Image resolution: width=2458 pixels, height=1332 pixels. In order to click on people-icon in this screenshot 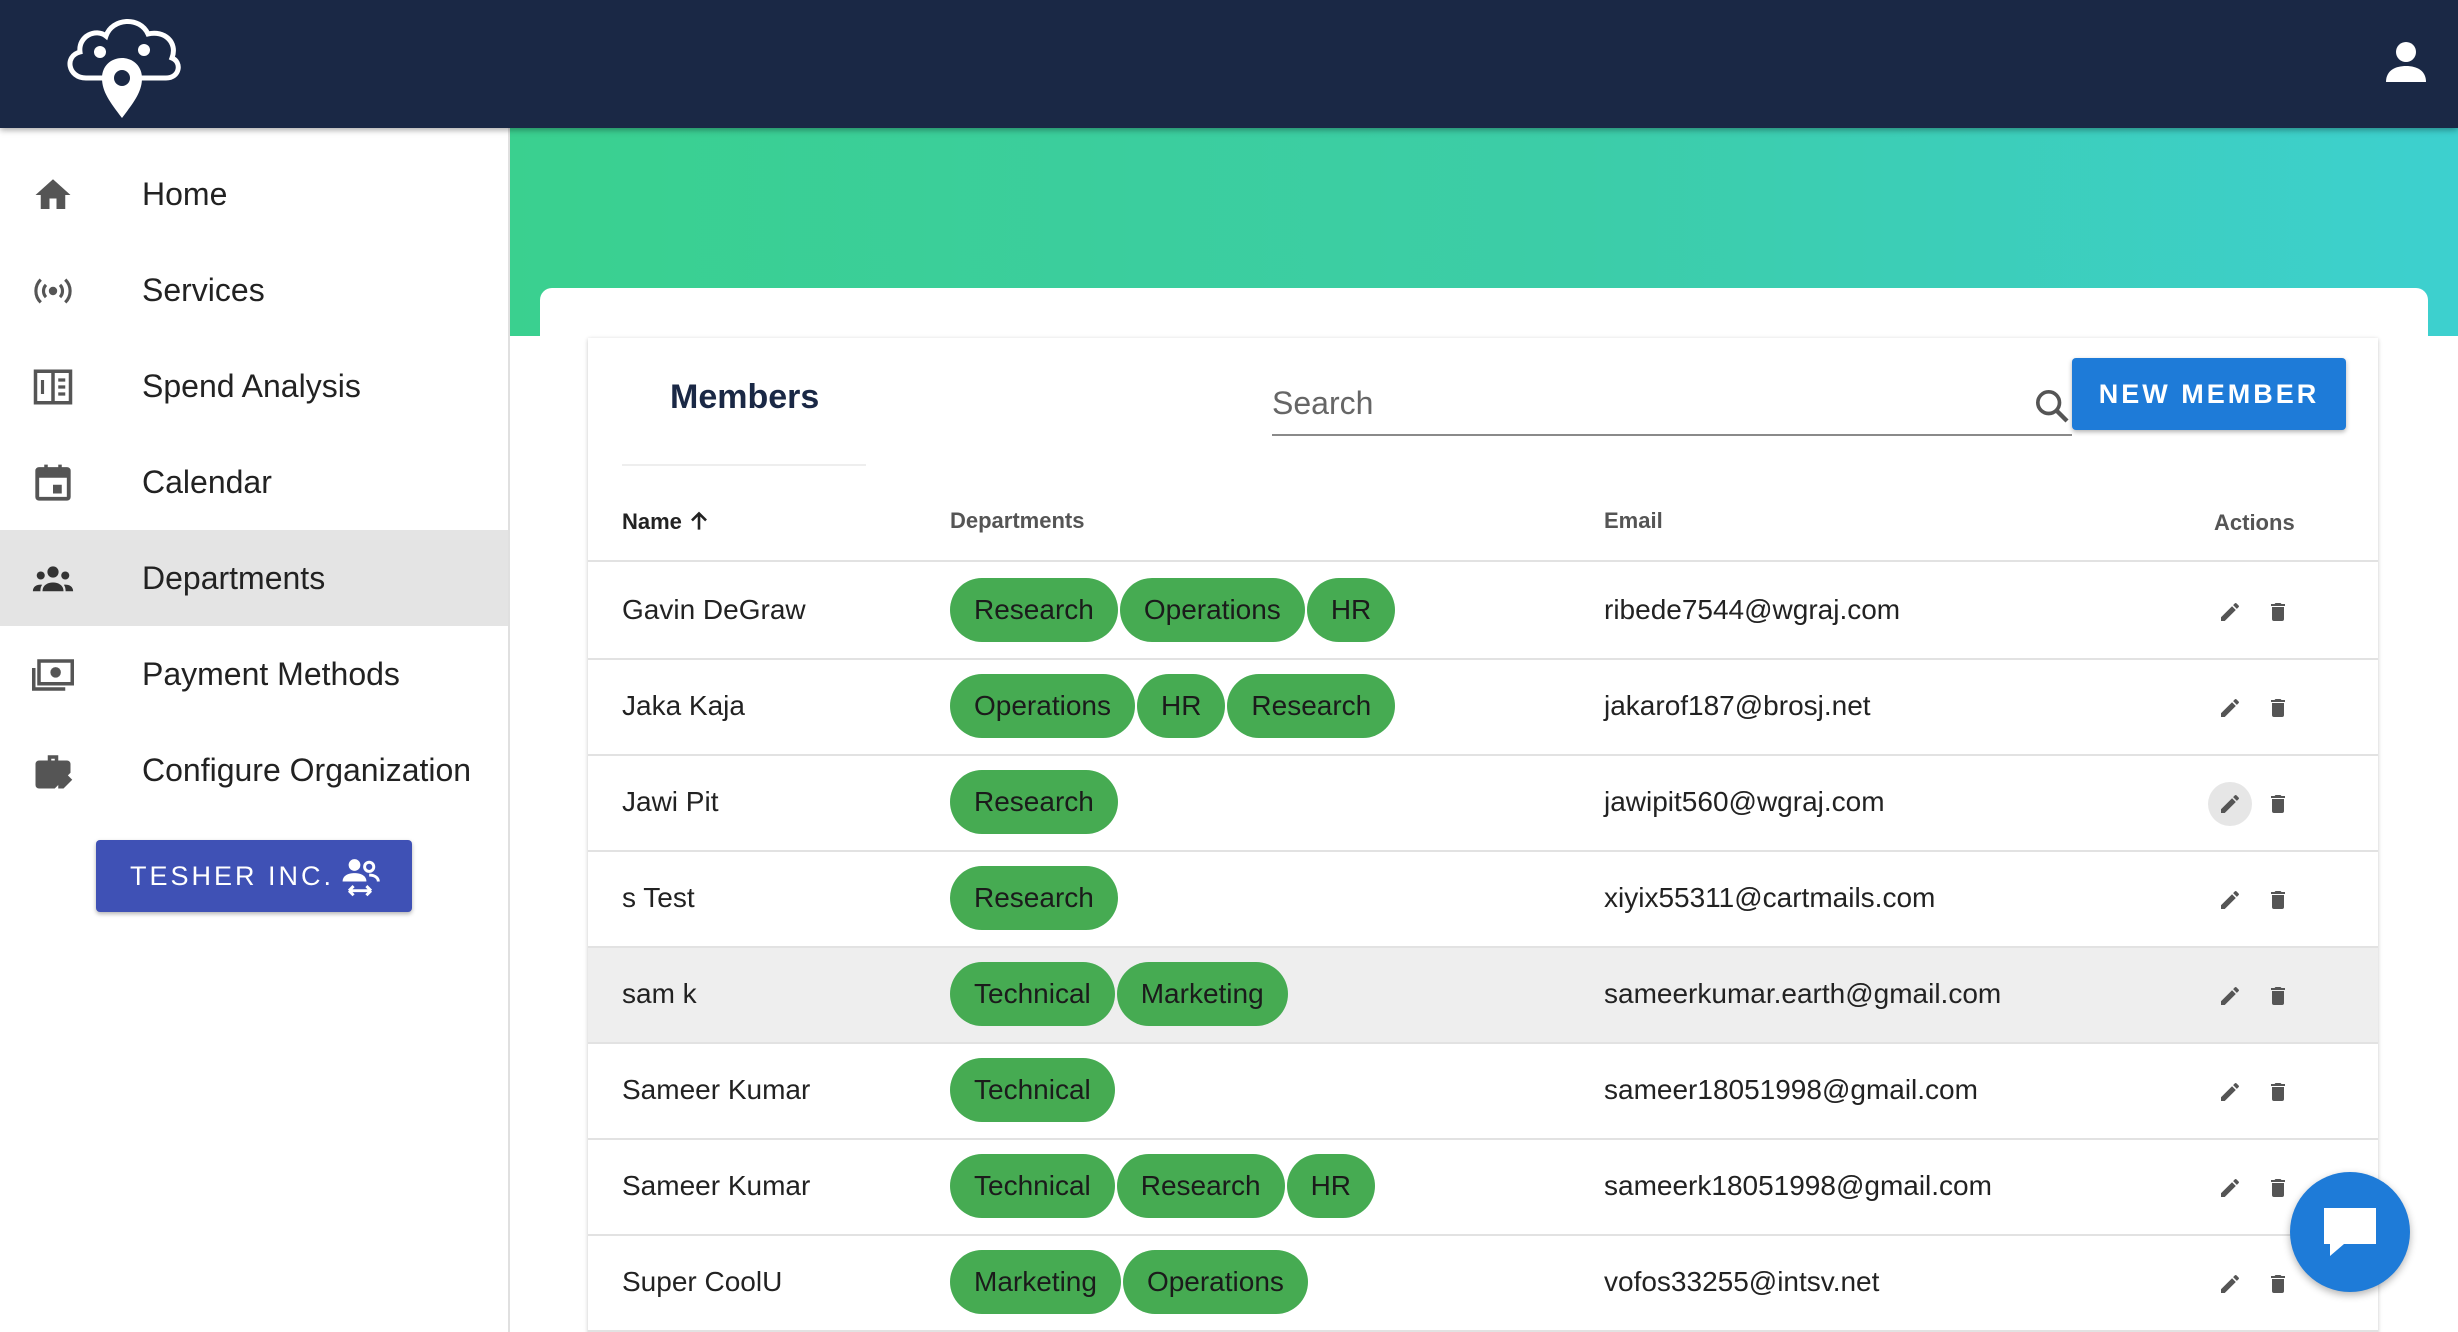, I will do `click(53, 579)`.